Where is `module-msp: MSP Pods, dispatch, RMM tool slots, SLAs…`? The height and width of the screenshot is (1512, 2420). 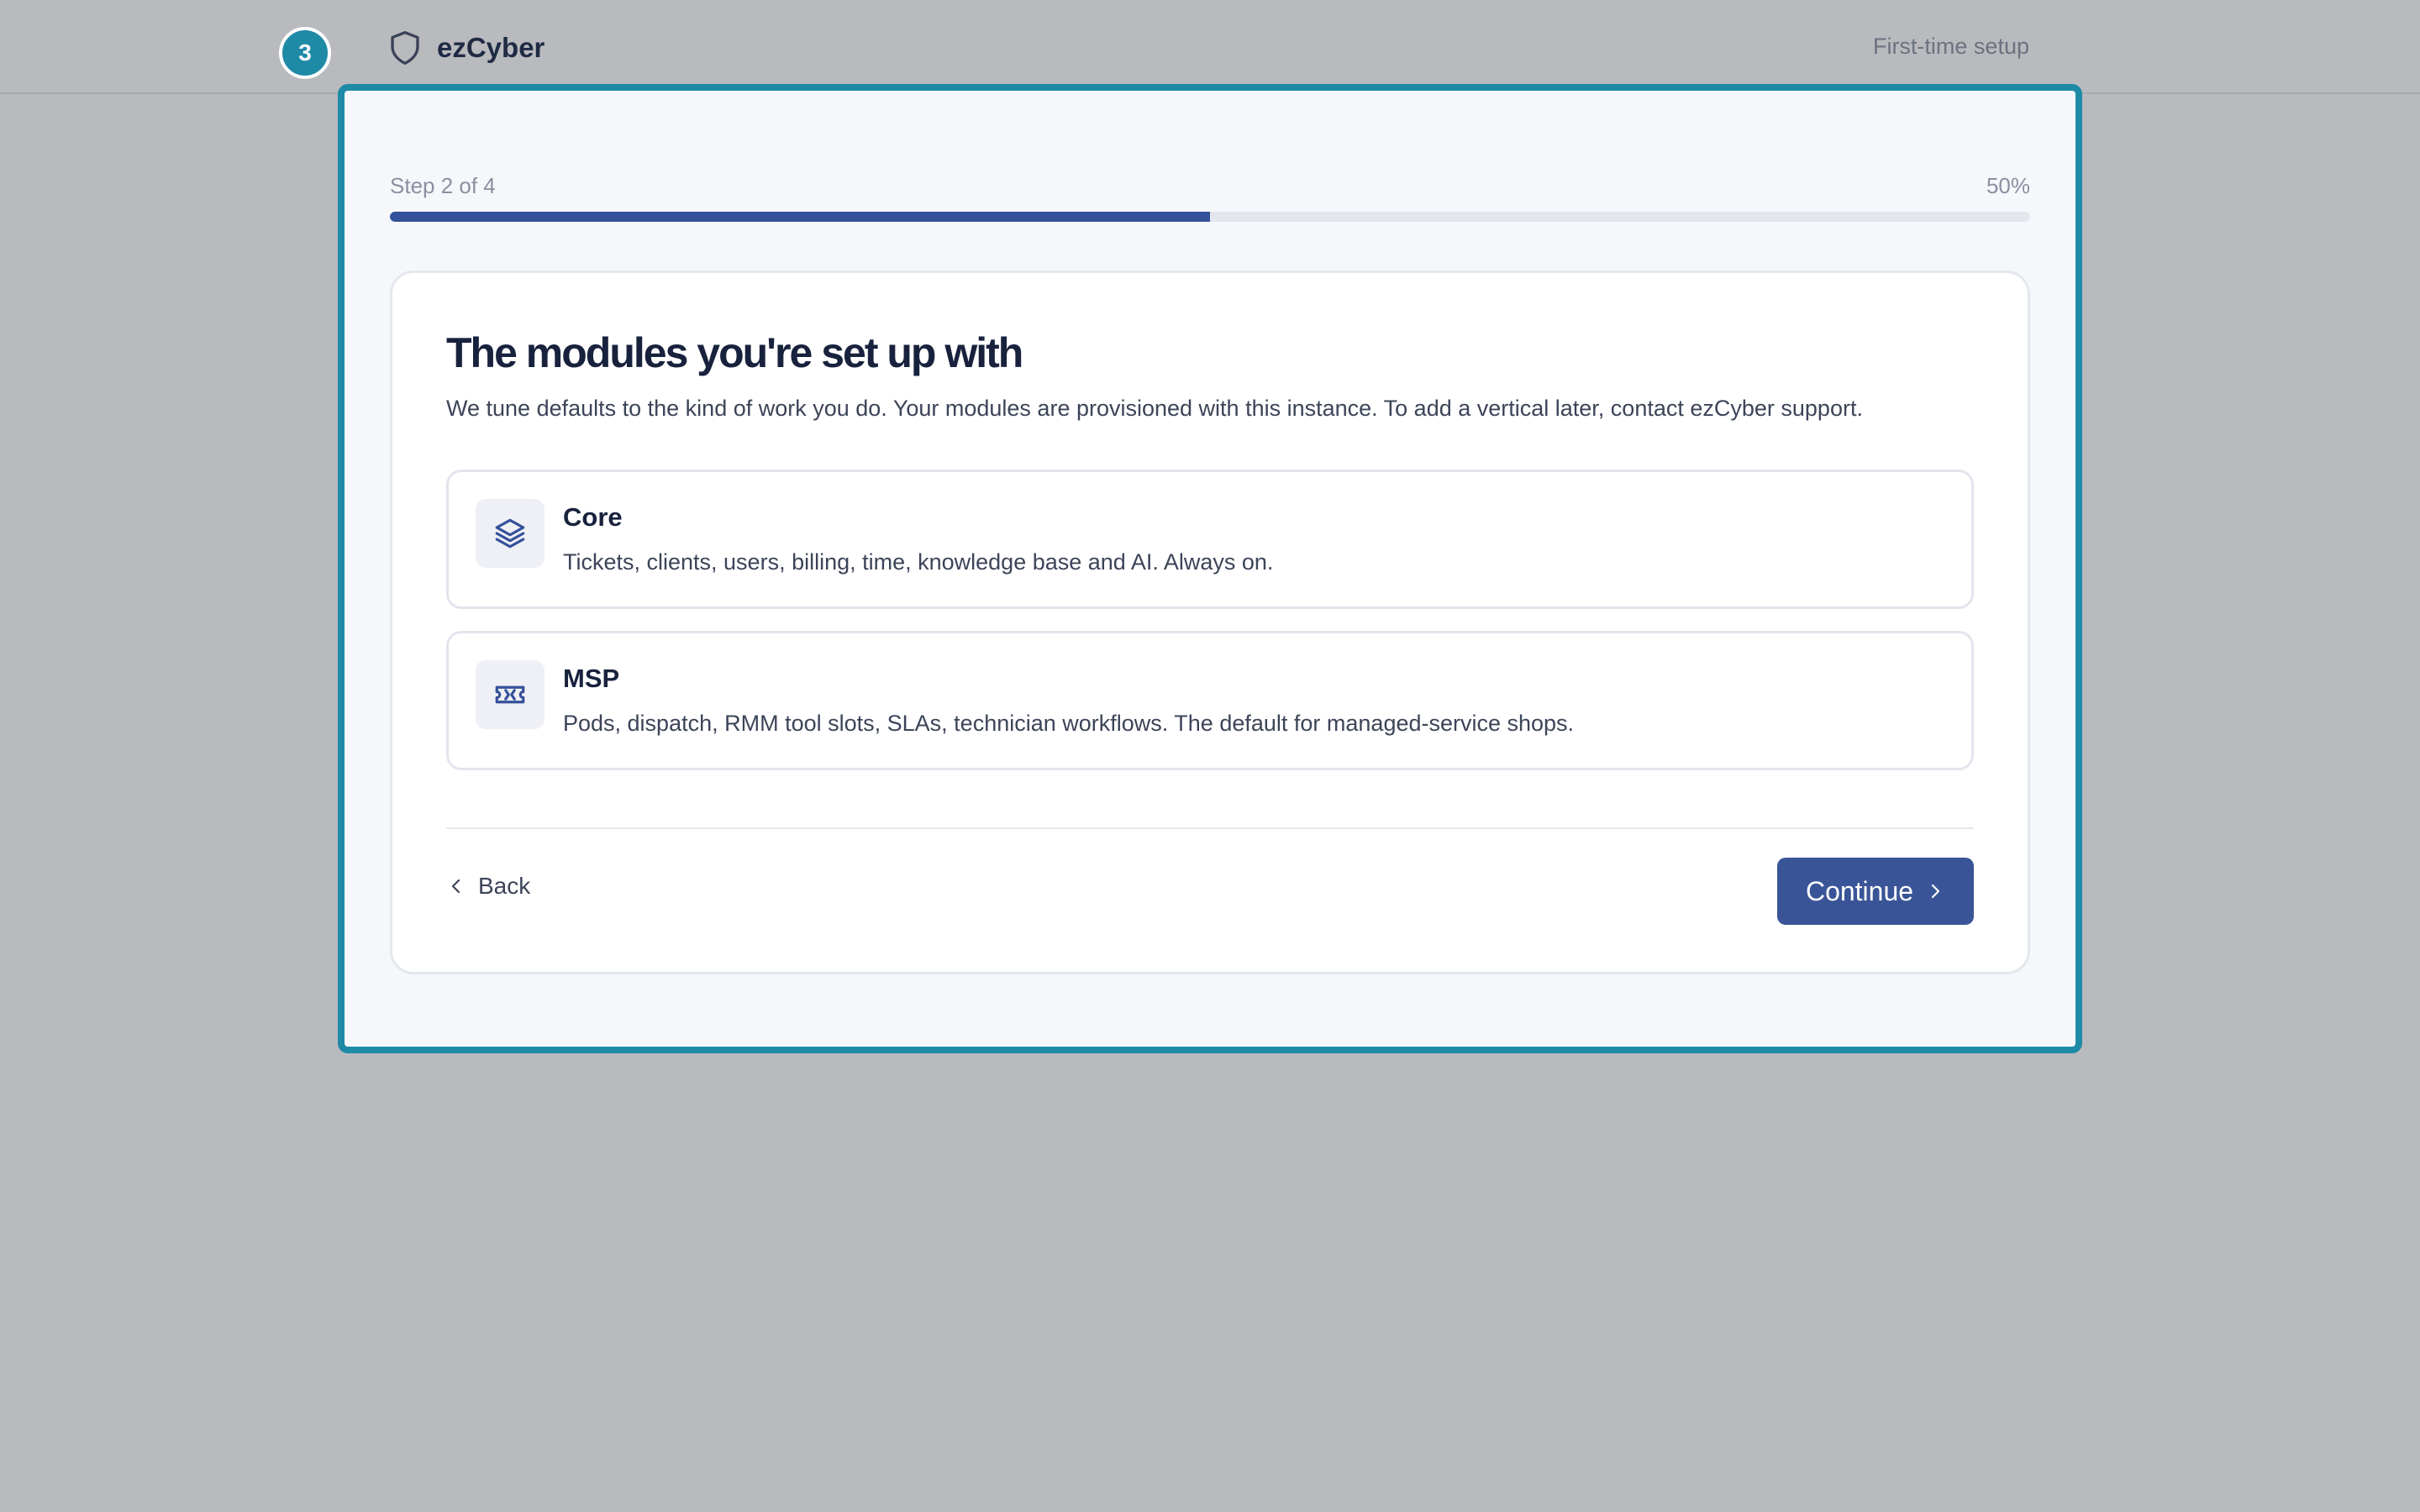
module-msp: MSP Pods, dispatch, RMM tool slots, SLAs… is located at coordinates (1210, 700).